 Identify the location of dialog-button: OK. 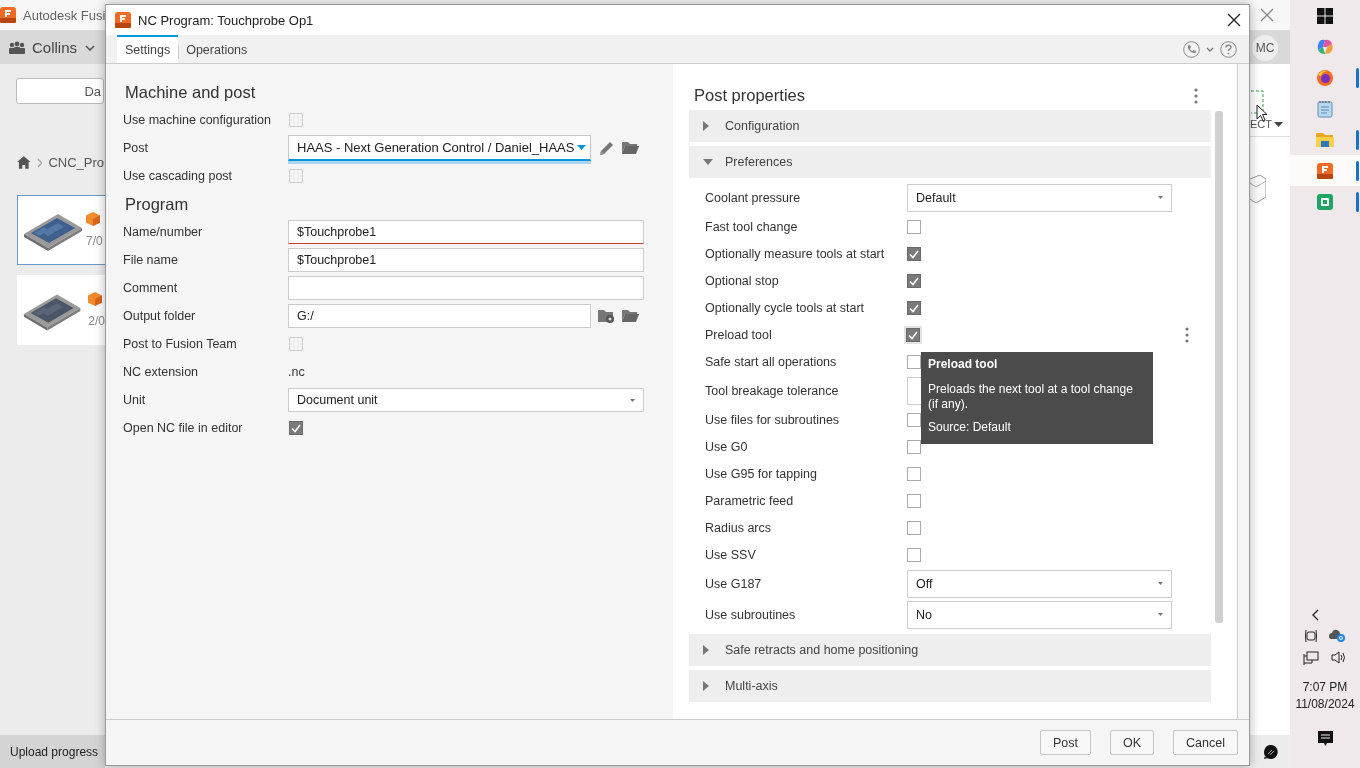
(1132, 742).